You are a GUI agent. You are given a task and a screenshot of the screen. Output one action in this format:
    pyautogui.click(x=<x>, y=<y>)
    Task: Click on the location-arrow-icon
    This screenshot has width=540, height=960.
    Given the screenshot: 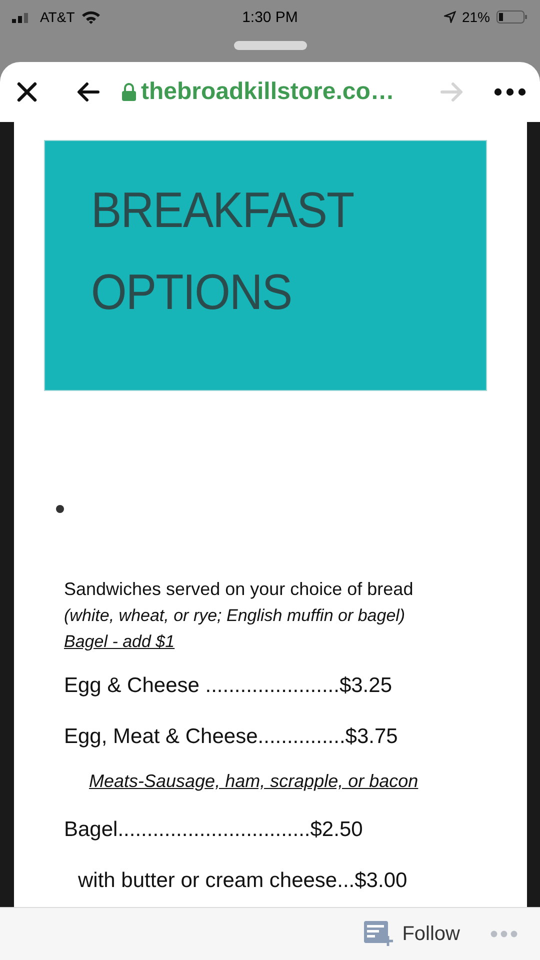 What is the action you would take?
    pyautogui.click(x=450, y=17)
    